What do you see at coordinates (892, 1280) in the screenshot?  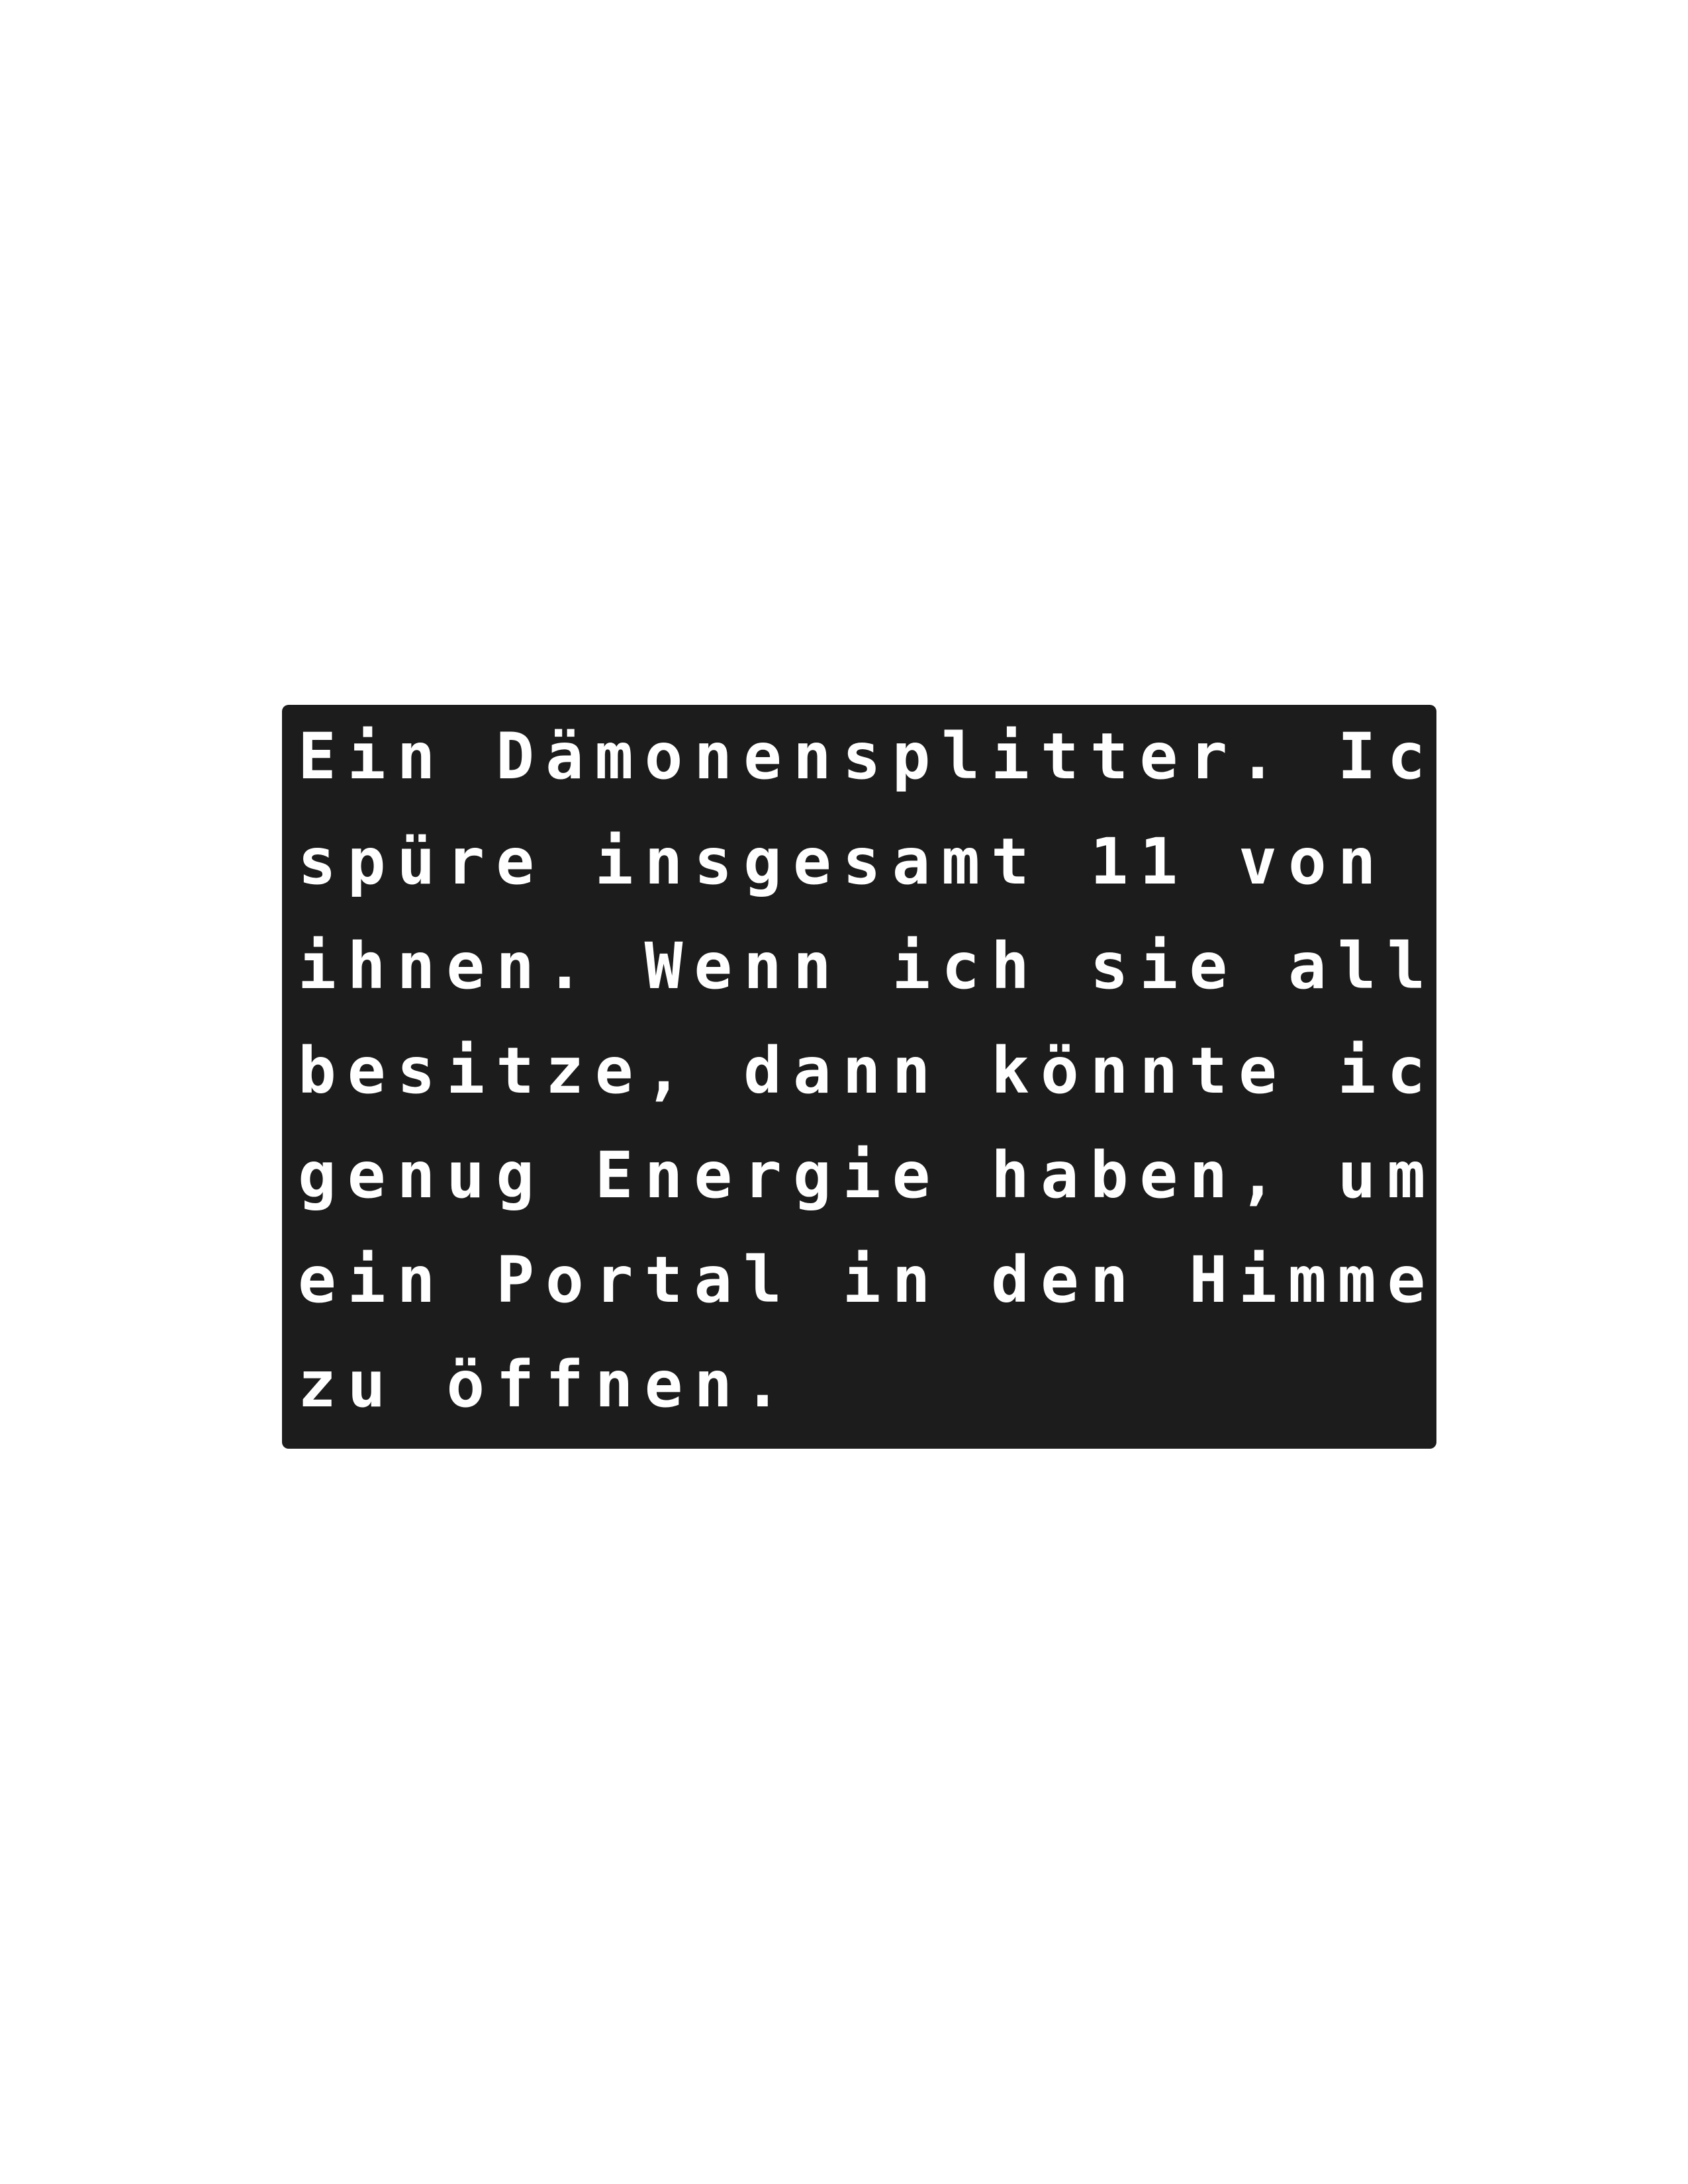 I see `dialog-text-line: ein Portal in den Himmel` at bounding box center [892, 1280].